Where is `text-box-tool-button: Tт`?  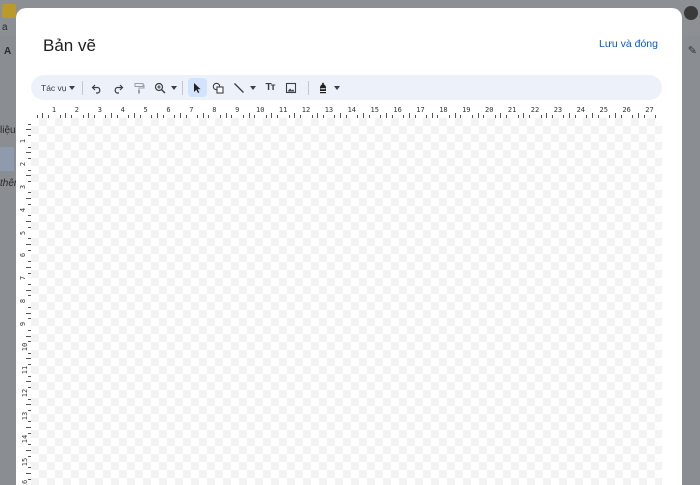
text-box-tool-button: Tт is located at coordinates (270, 87).